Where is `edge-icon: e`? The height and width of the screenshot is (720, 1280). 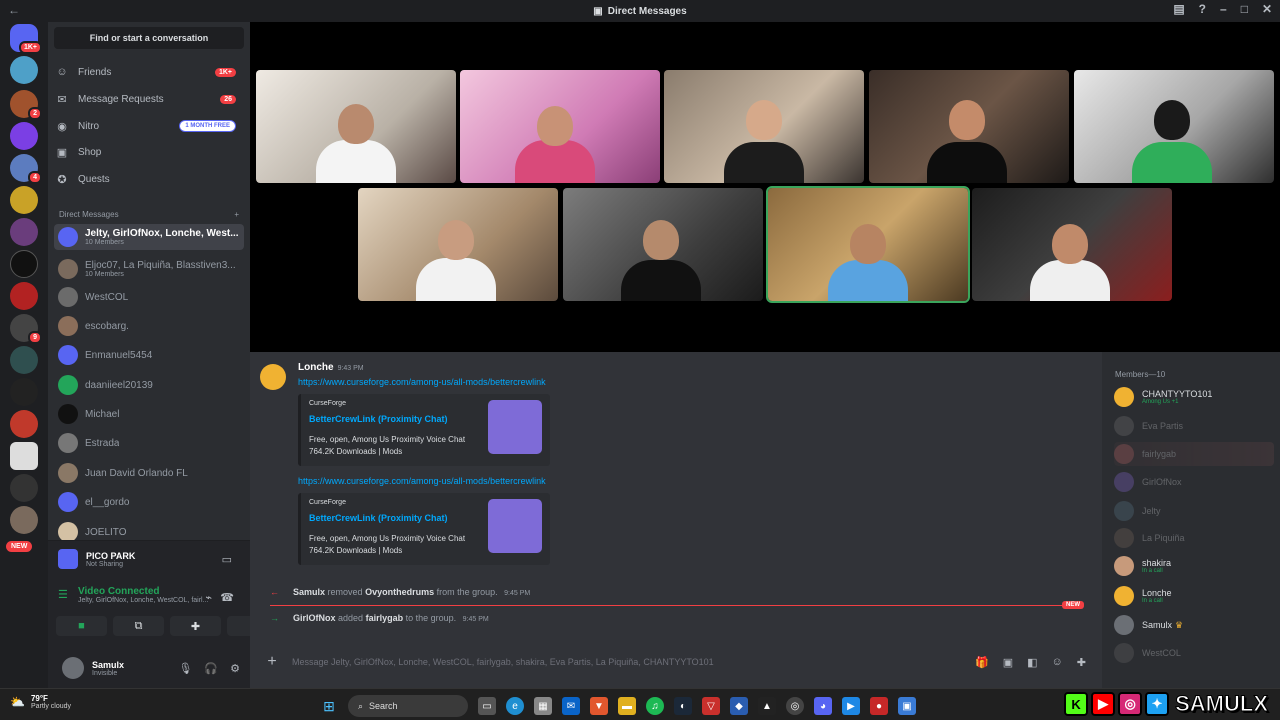
edge-icon: e is located at coordinates (515, 706).